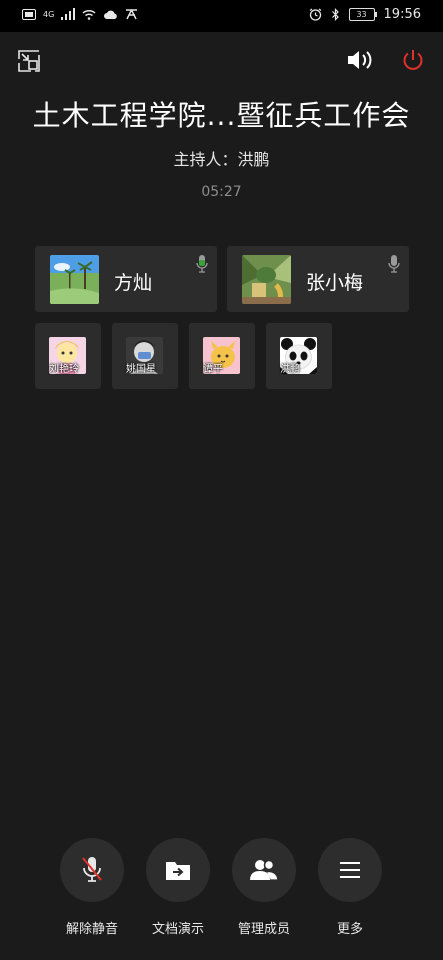 The image size is (443, 960). I want to click on doc-presentation-control: 文档演示, so click(178, 887).